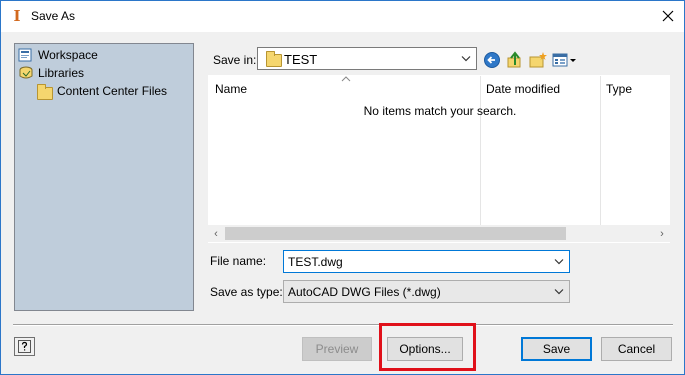 This screenshot has height=375, width=685. Describe the element at coordinates (315, 262) in the screenshot. I see `file-name-value: TEST.dwg` at that location.